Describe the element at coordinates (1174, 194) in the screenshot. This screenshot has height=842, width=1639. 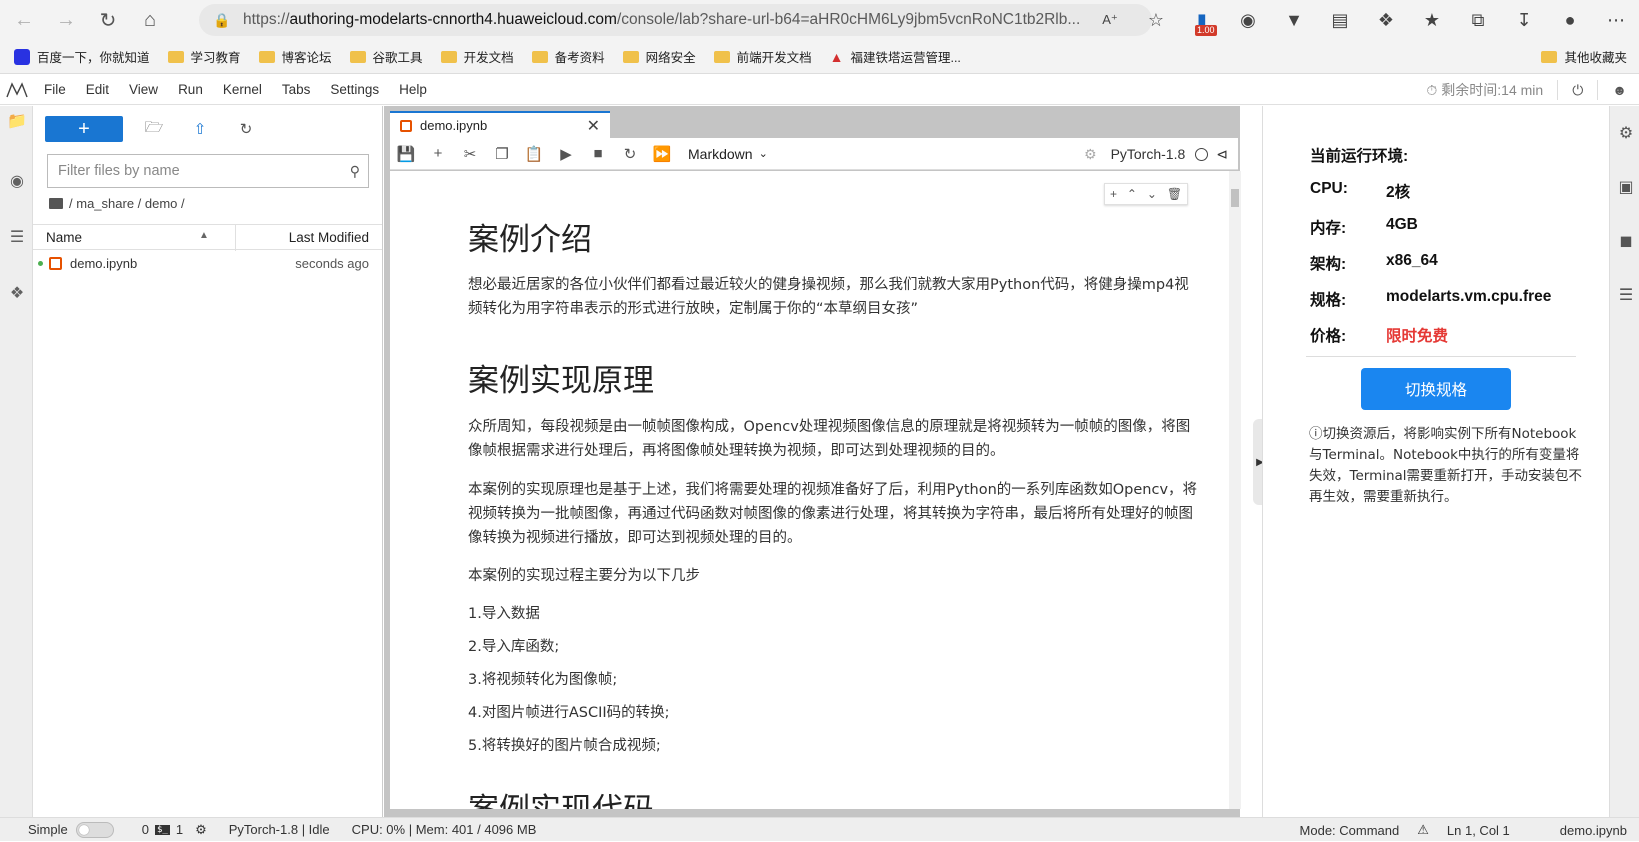
I see `delete-icon: 🗑` at that location.